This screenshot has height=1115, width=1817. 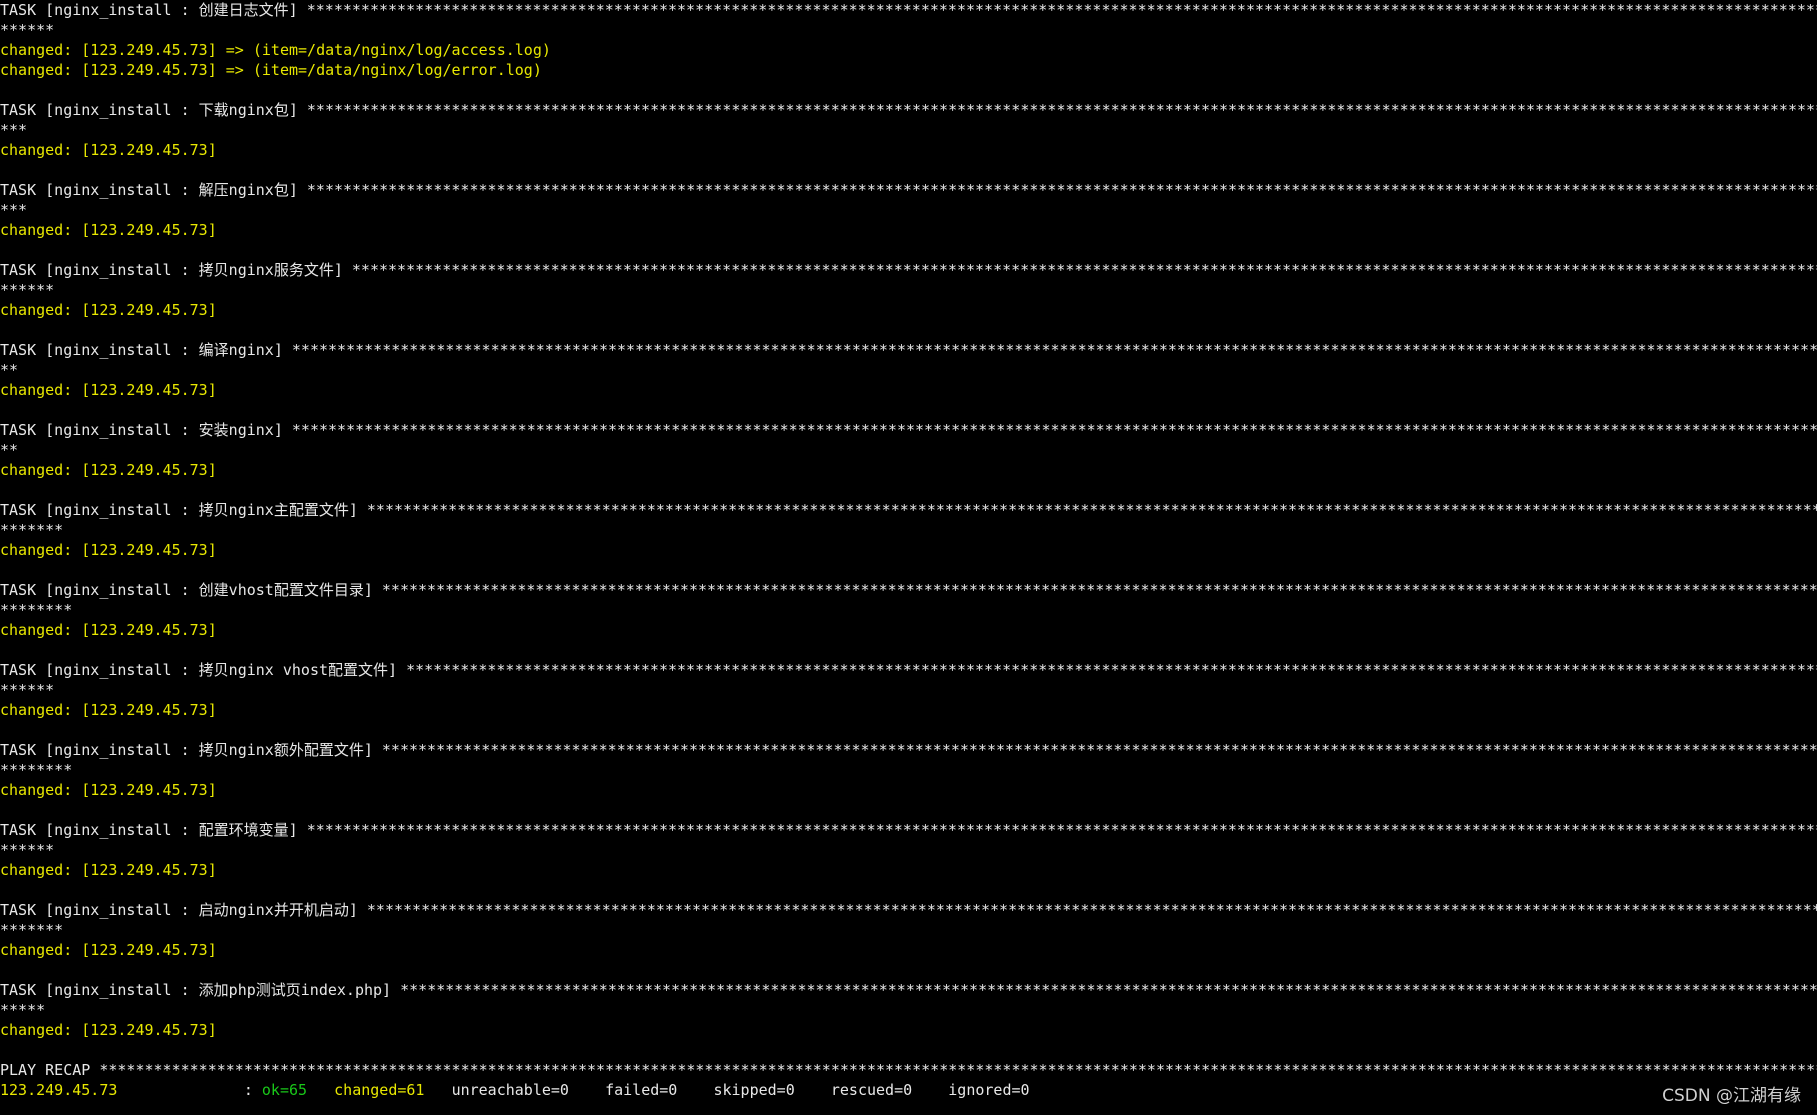 I want to click on task-title: TASK [nginx_install : 下载nginx包], so click(x=153, y=110).